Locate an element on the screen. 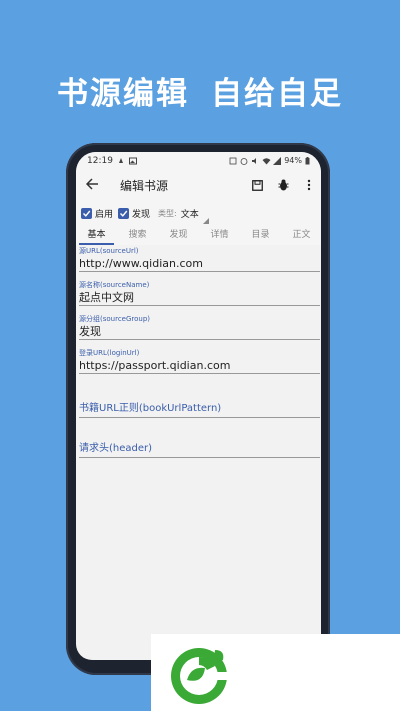 This screenshot has height=711, width=400. battery-percent: 94% is located at coordinates (293, 160).